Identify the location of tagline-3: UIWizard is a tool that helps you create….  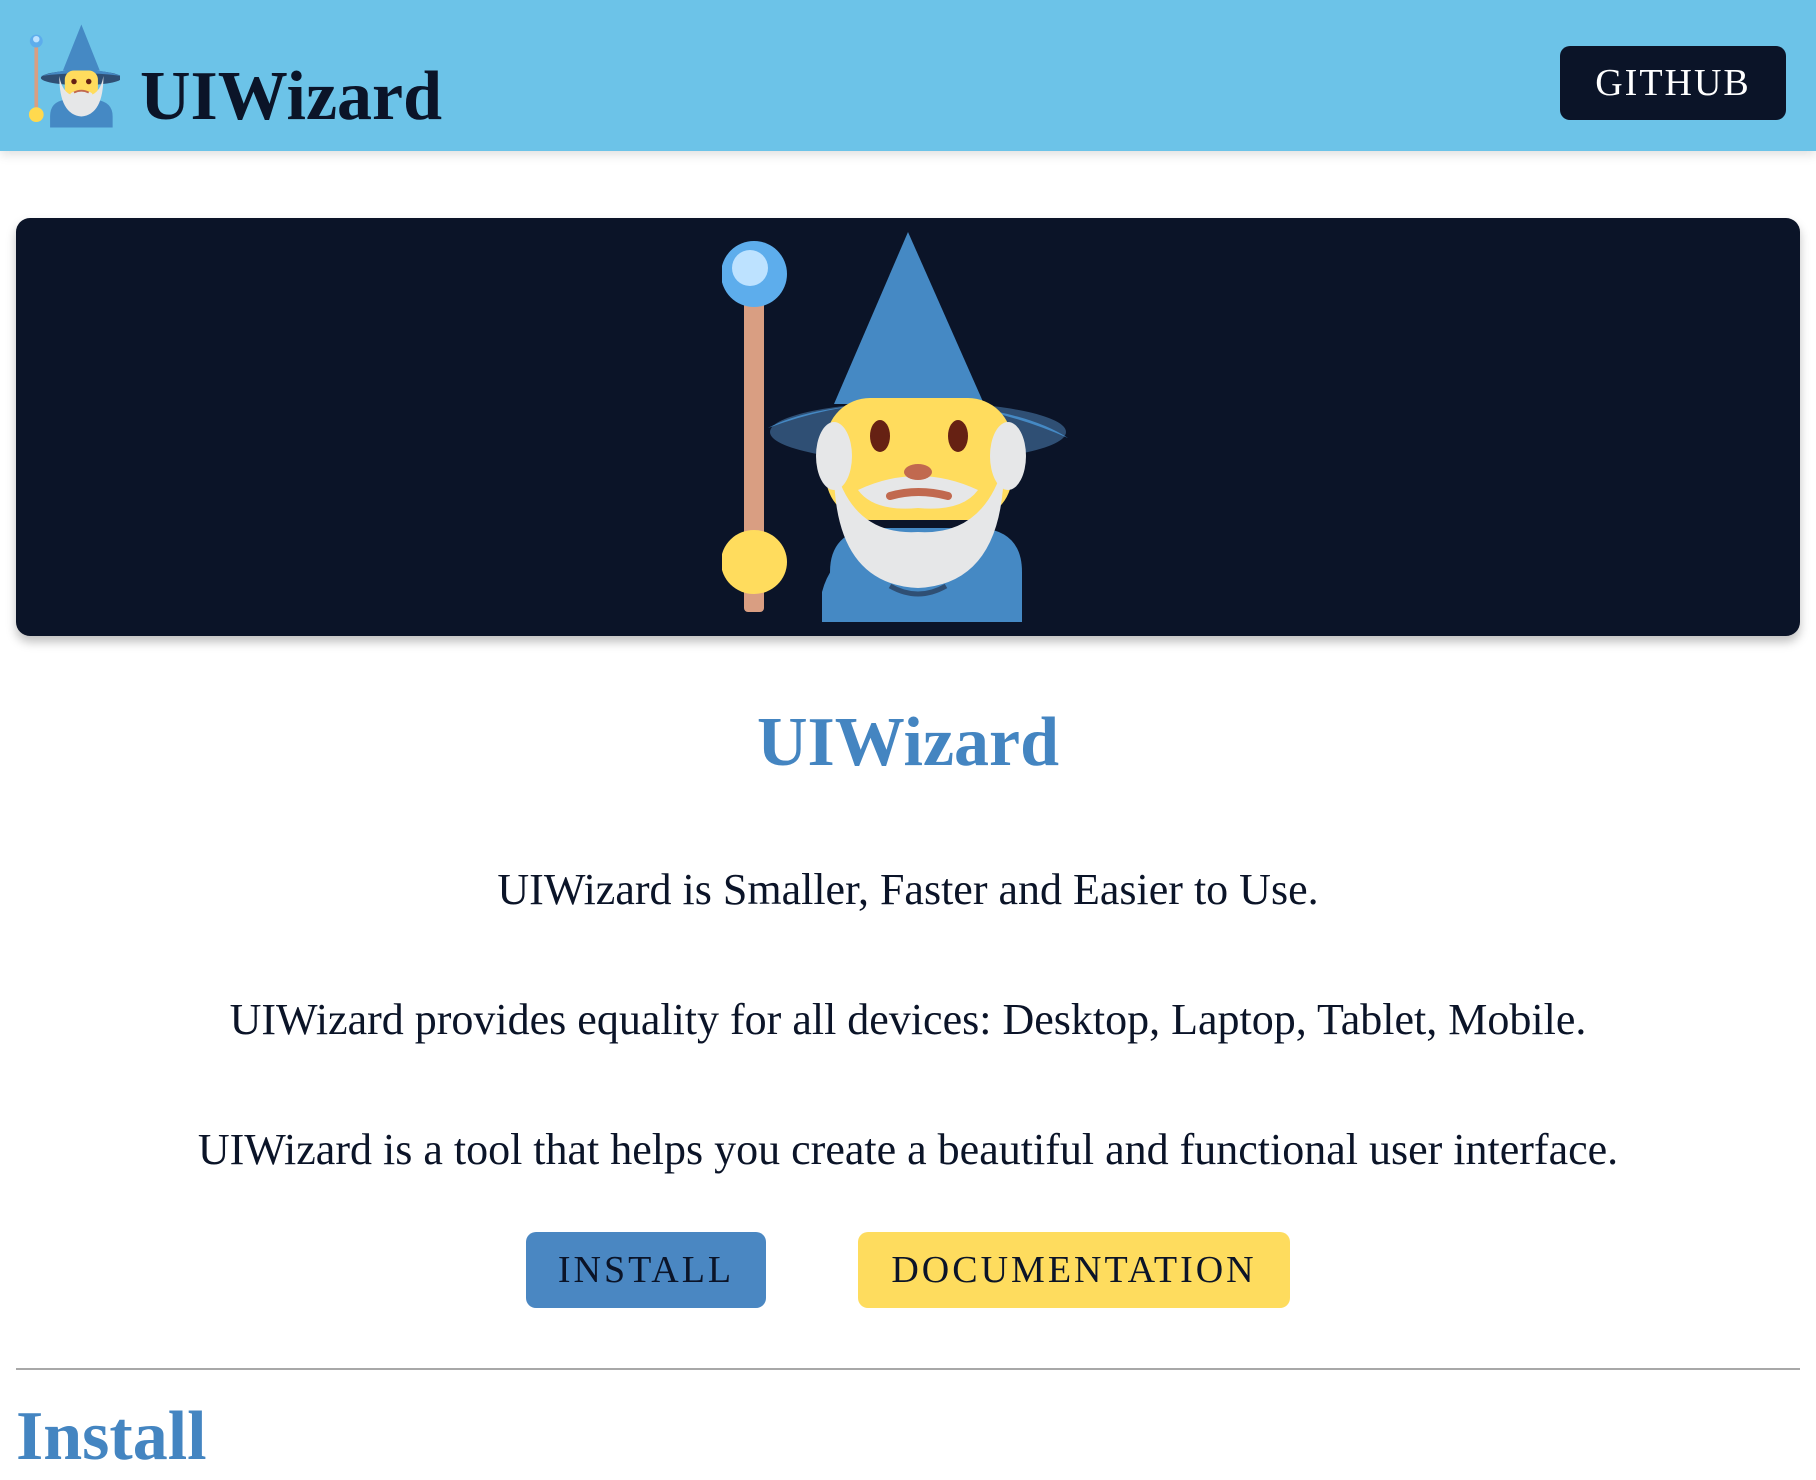
(908, 1149).